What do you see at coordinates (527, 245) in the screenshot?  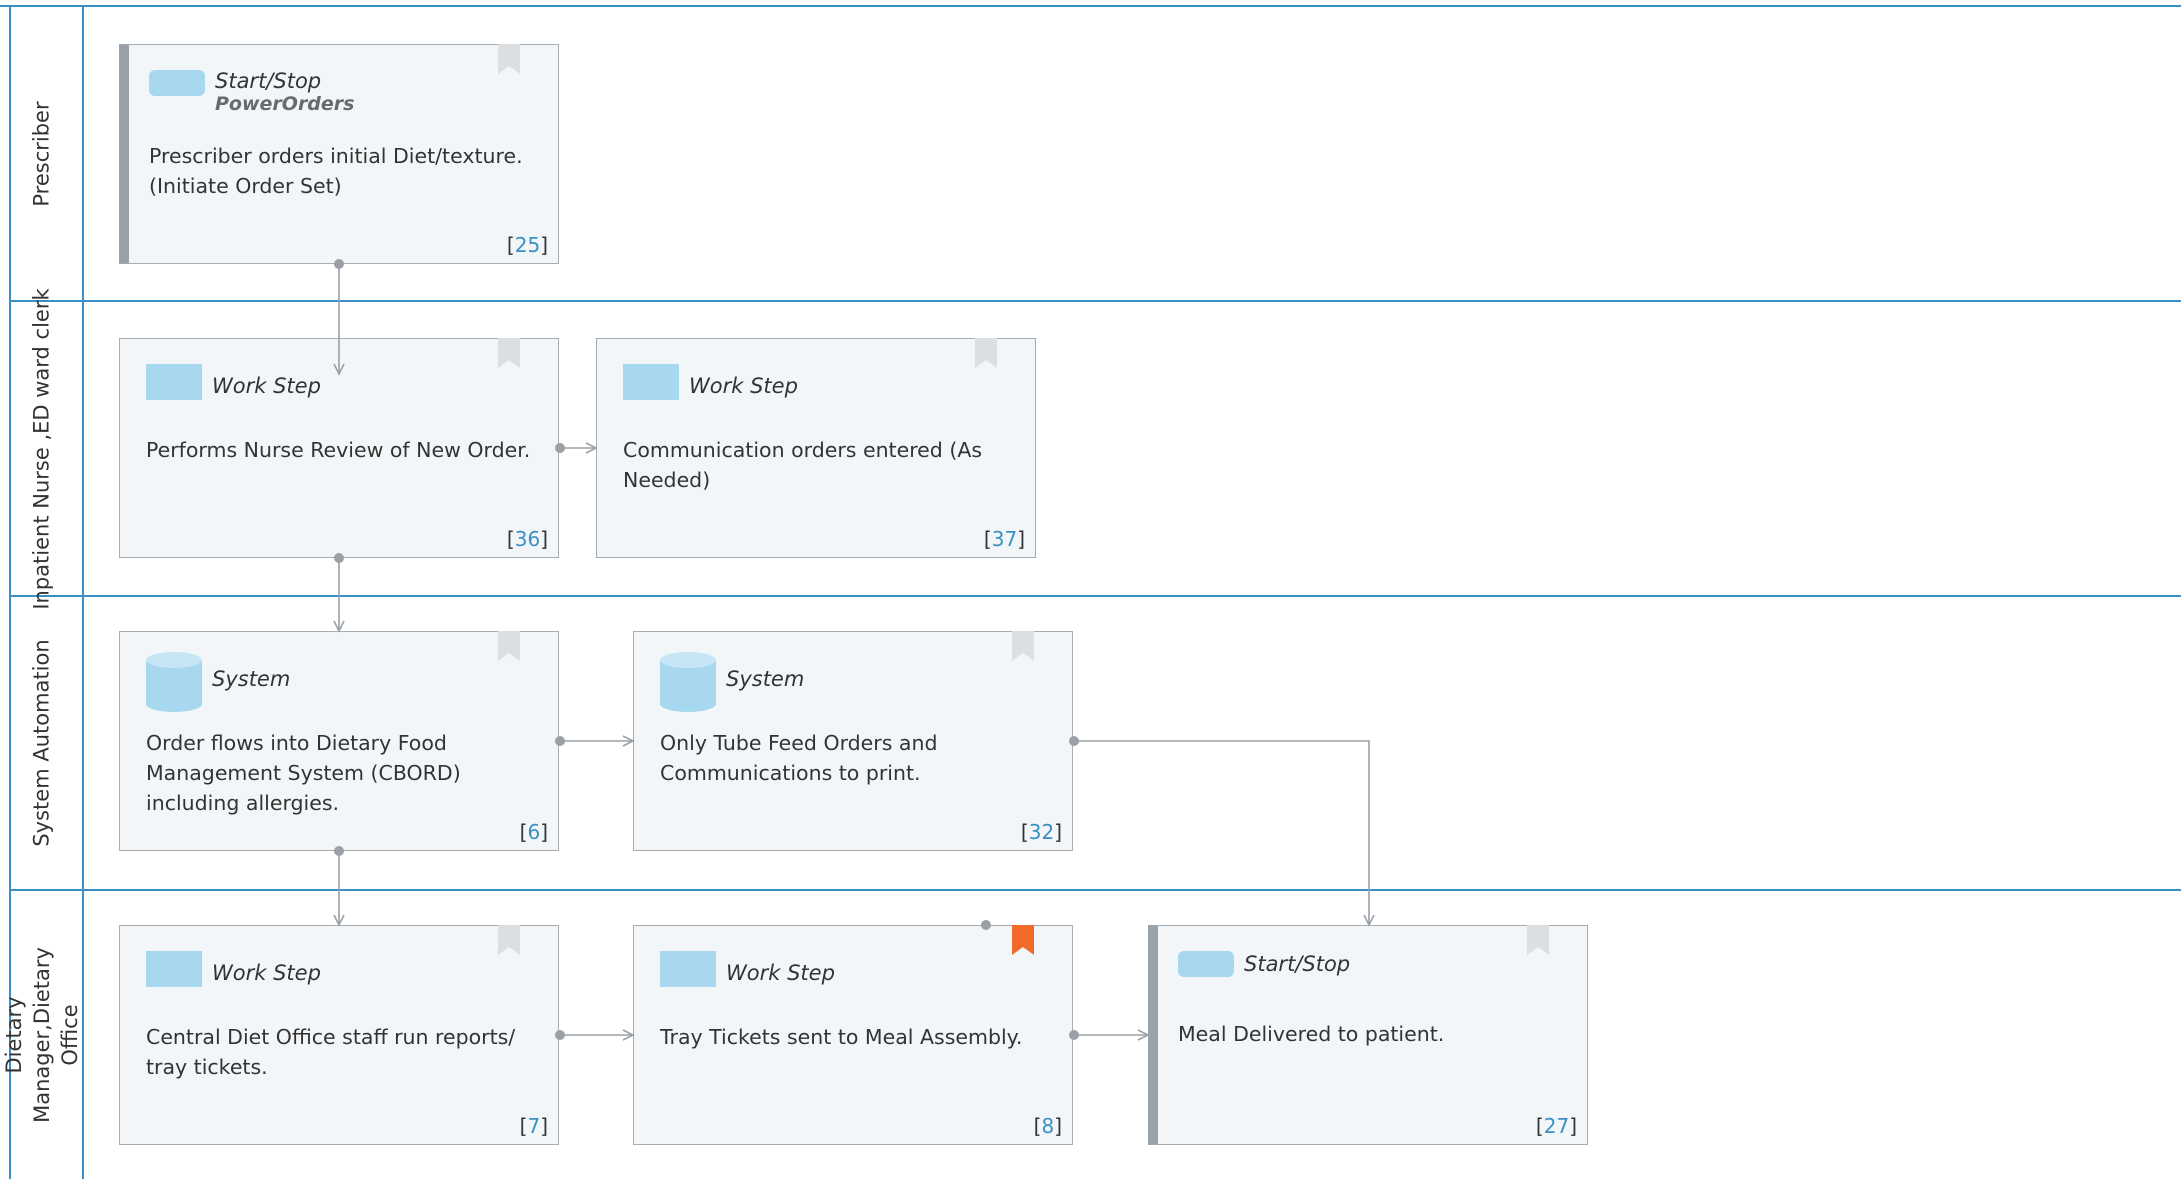 I see `node-id: [25]` at bounding box center [527, 245].